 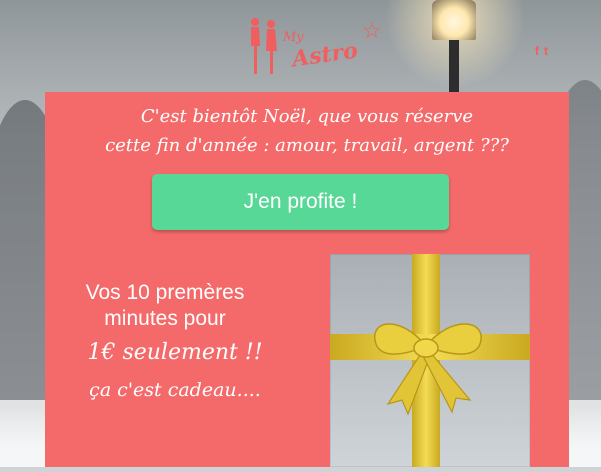 What do you see at coordinates (307, 116) in the screenshot?
I see `headline-line-1: C'est bientôt Noël, que vous réserve` at bounding box center [307, 116].